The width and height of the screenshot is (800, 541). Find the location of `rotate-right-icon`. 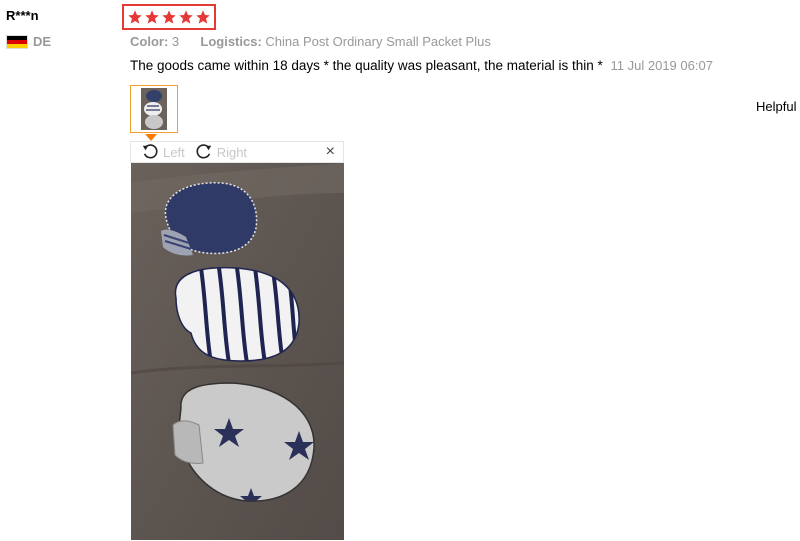

rotate-right-icon is located at coordinates (203, 151).